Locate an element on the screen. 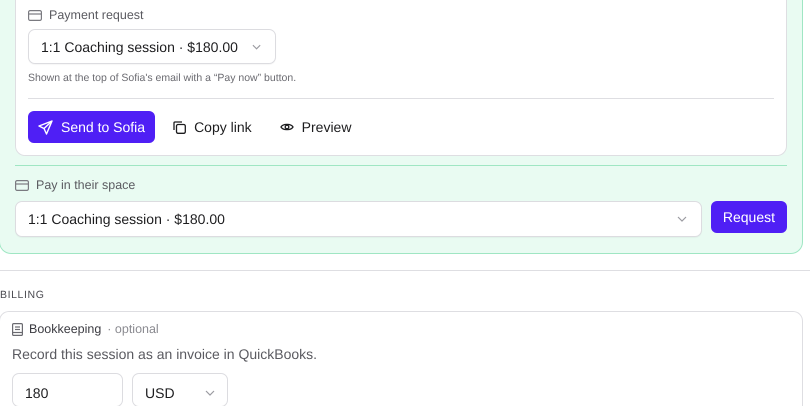  eye-icon is located at coordinates (287, 127).